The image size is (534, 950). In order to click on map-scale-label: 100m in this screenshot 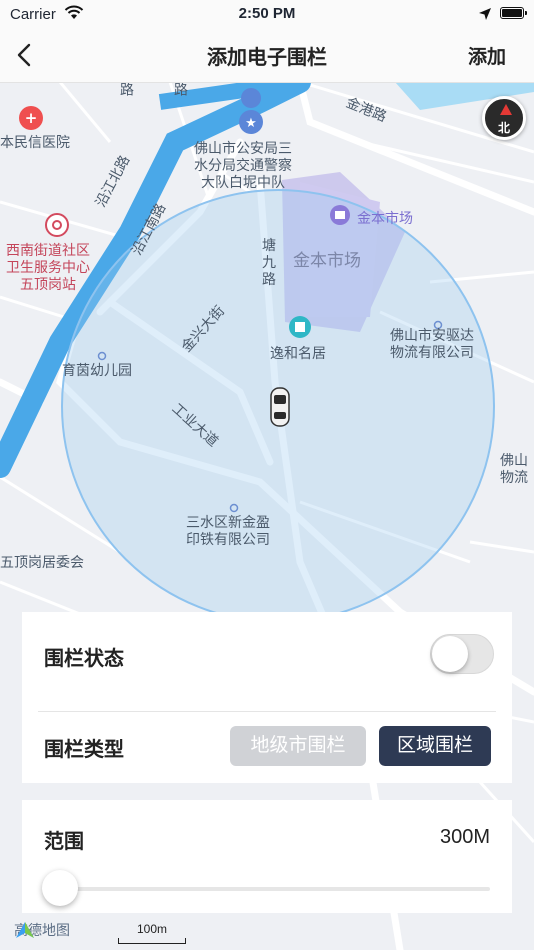, I will do `click(152, 929)`.